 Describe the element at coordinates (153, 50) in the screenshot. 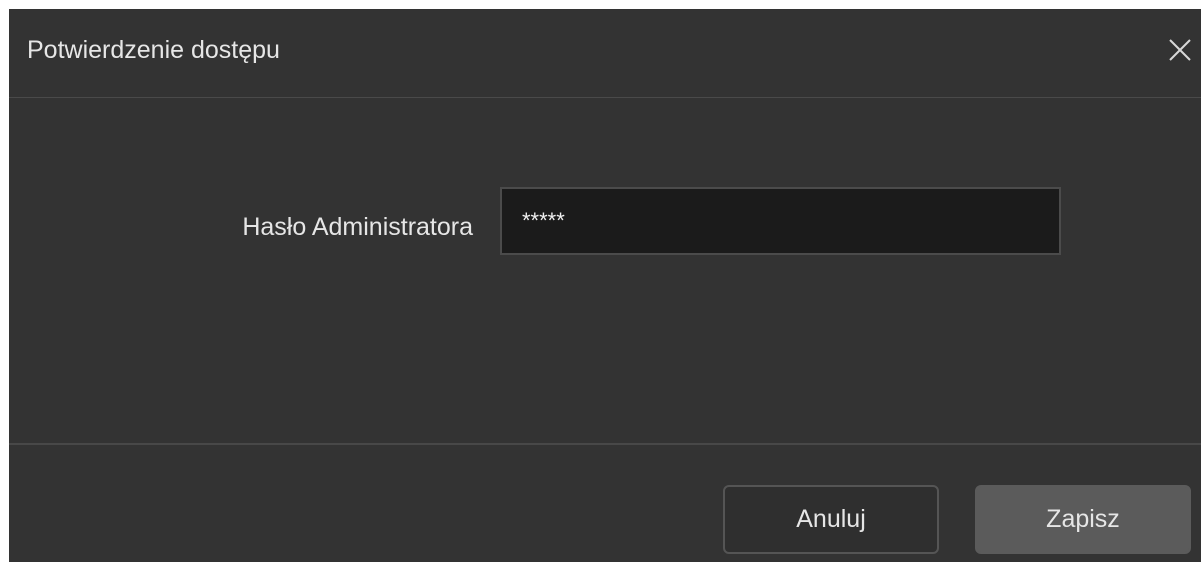

I see `dialog-title: Potwierdzenie dostępu` at that location.